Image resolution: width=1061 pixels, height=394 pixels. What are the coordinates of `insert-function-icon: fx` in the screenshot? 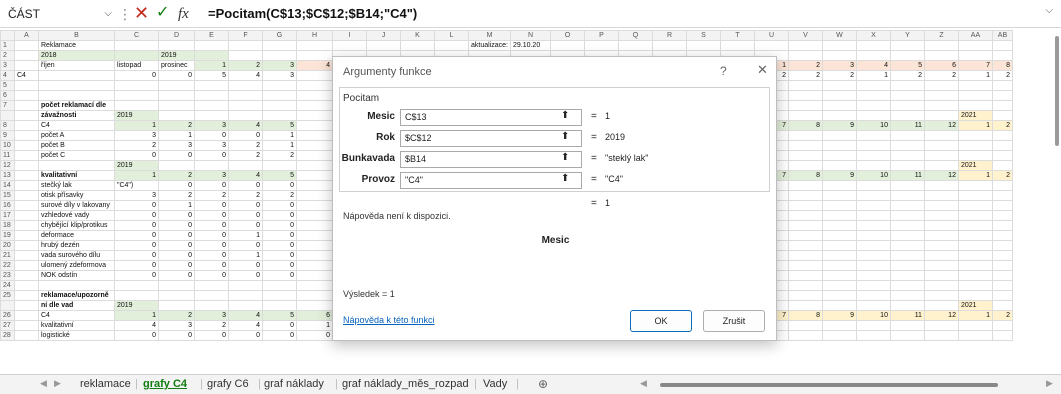 It's located at (183, 14).